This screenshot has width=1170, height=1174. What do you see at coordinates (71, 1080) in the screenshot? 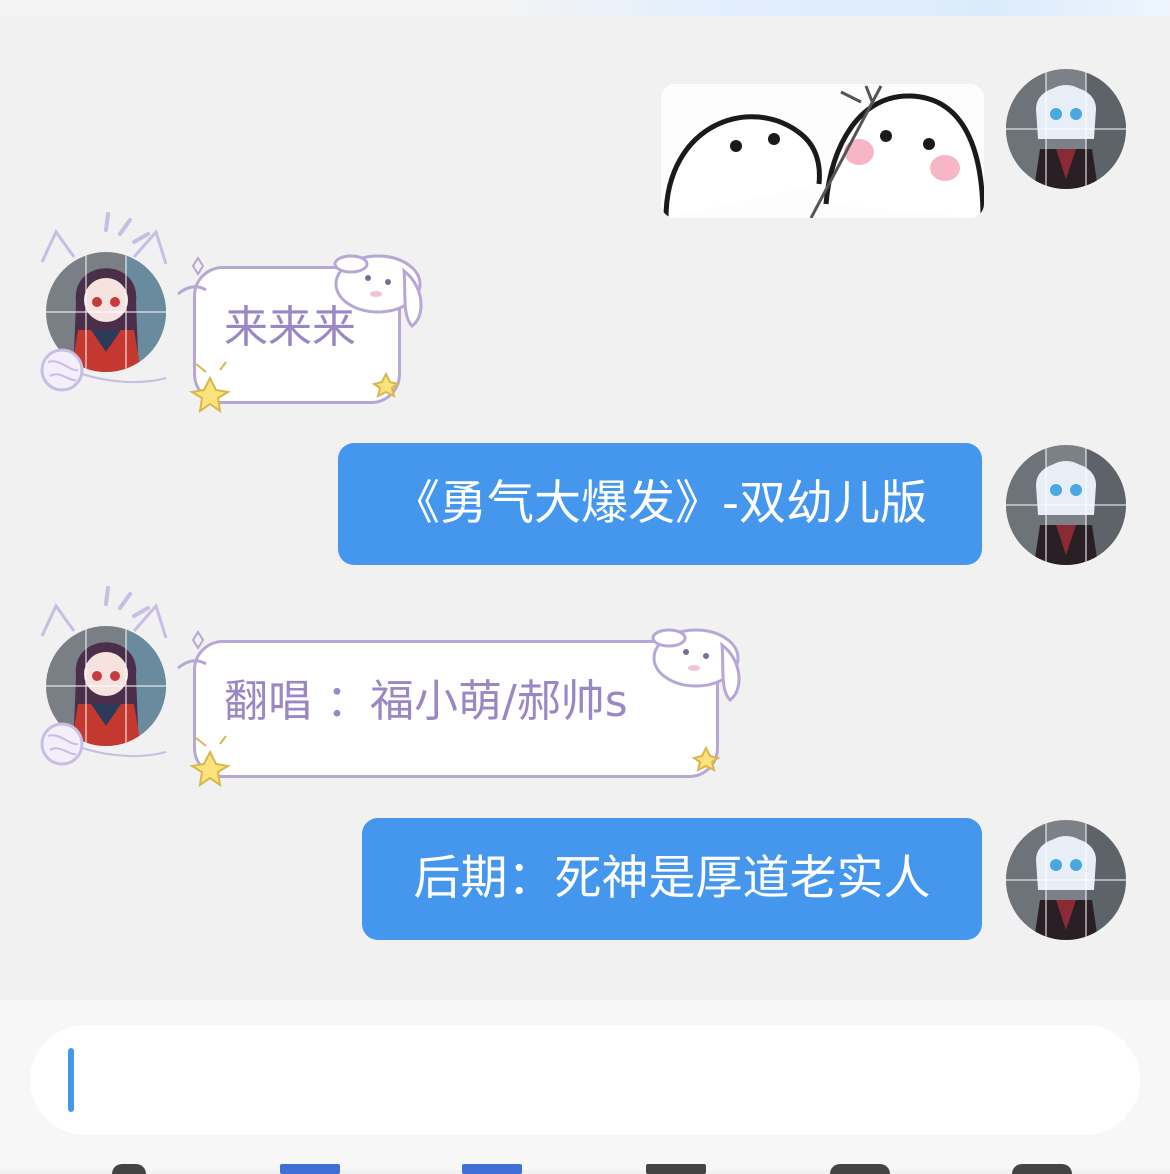
I see `text-cursor` at bounding box center [71, 1080].